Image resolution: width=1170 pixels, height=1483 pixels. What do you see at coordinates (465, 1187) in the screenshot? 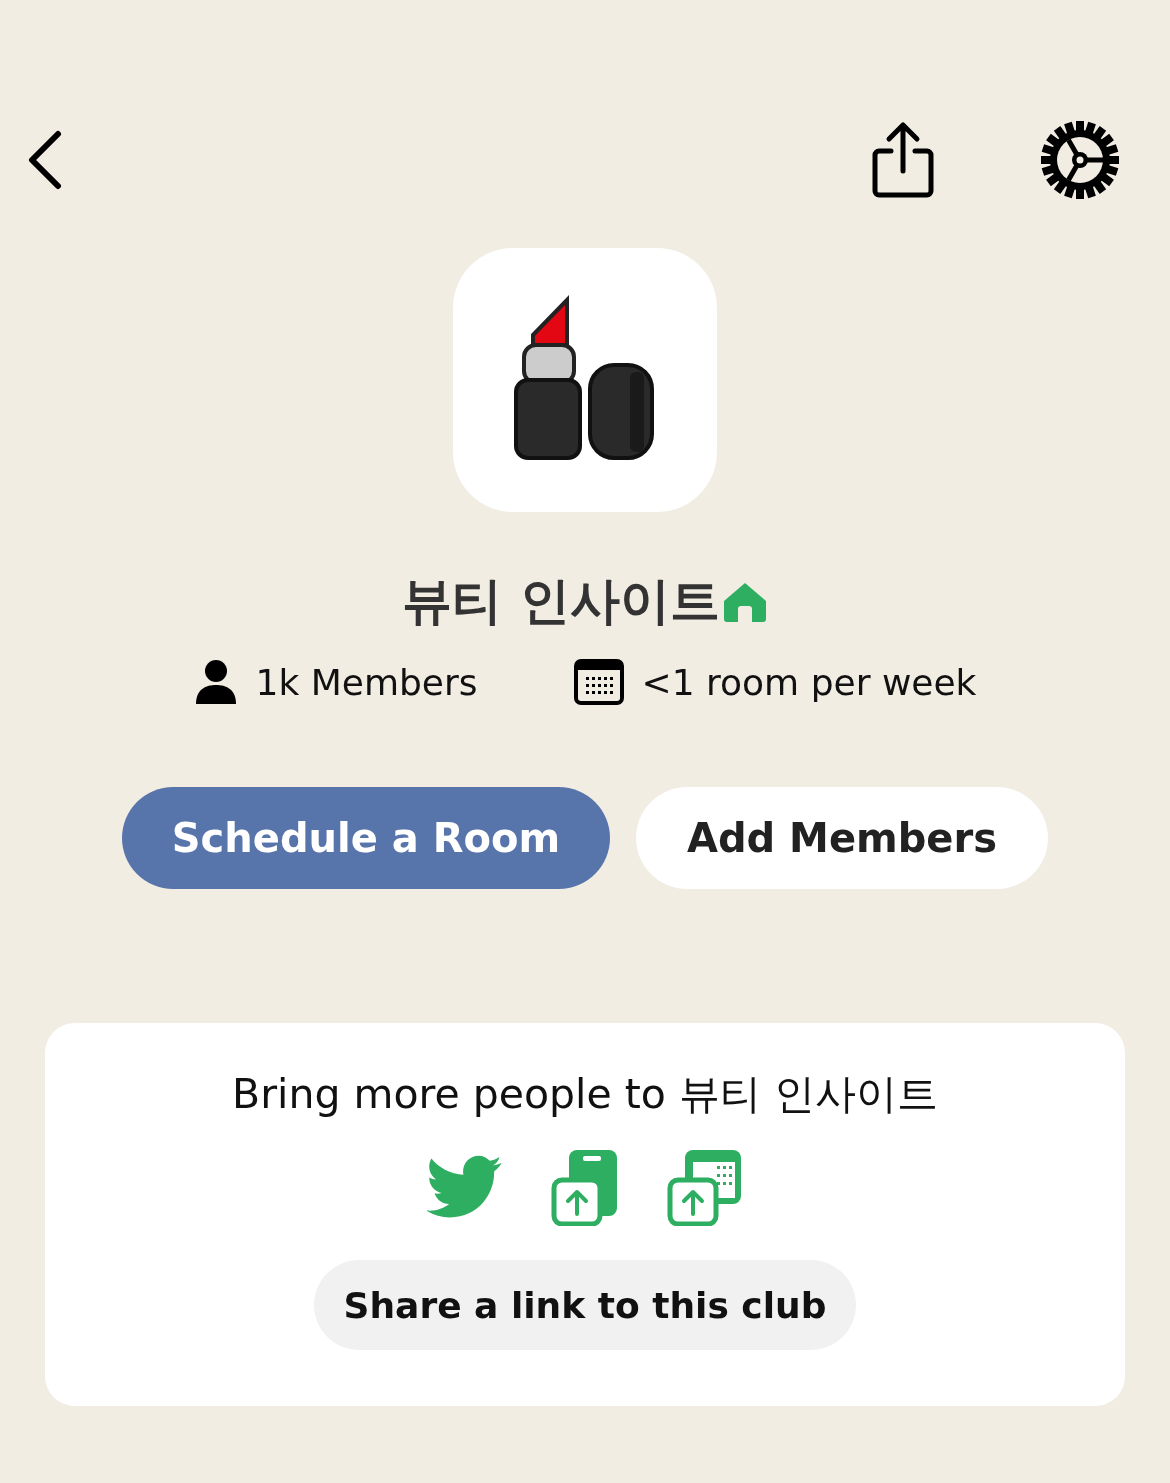
I see `bird-icon` at bounding box center [465, 1187].